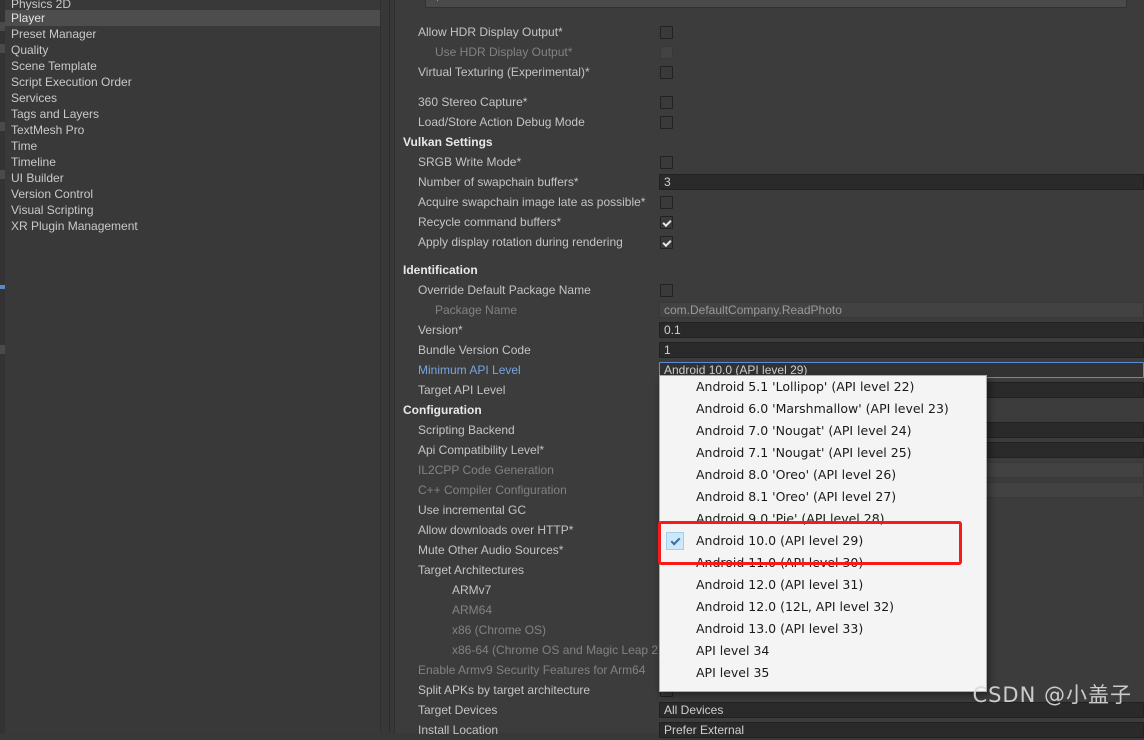 The image size is (1144, 740). Describe the element at coordinates (448, 142) in the screenshot. I see `section-header-label: Vulkan Settings` at that location.